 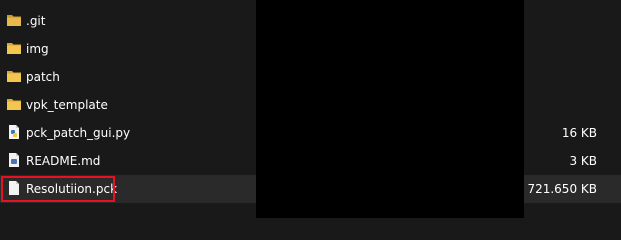 What do you see at coordinates (58, 189) in the screenshot?
I see `highlight-box` at bounding box center [58, 189].